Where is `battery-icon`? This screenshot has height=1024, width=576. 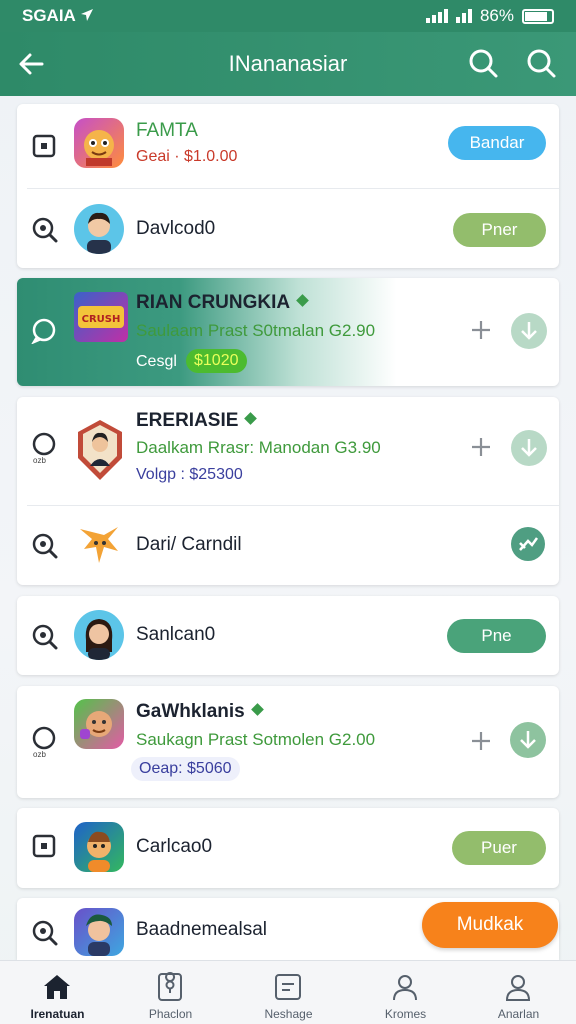 battery-icon is located at coordinates (538, 16).